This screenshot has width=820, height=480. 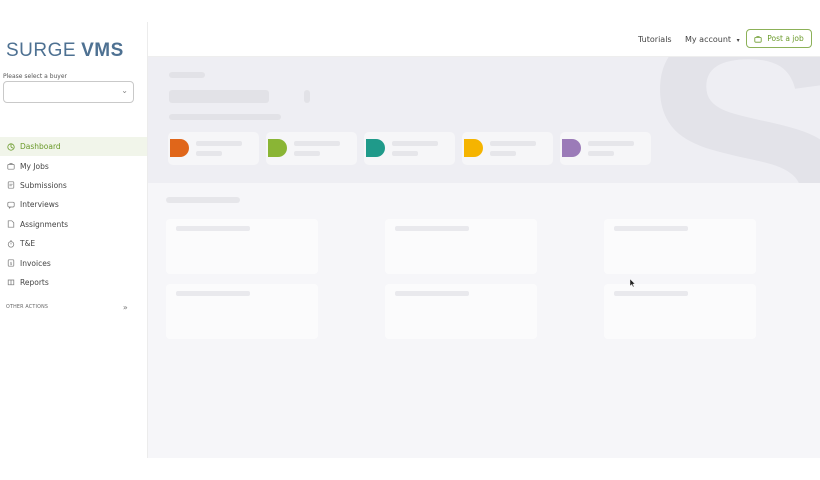 I want to click on skeleton-title-block, so click(x=219, y=96).